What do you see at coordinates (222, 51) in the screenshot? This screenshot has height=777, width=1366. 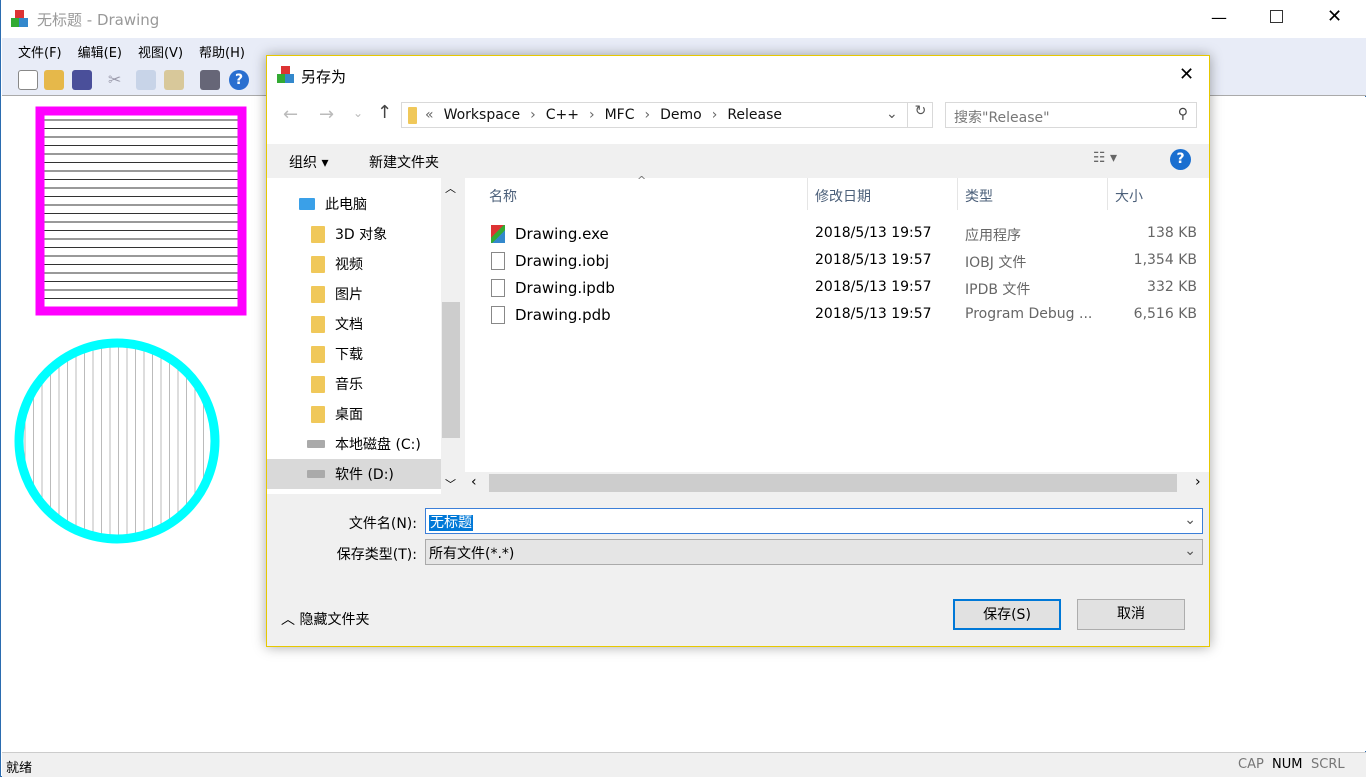 I see `menu-help: 帮助(H)` at bounding box center [222, 51].